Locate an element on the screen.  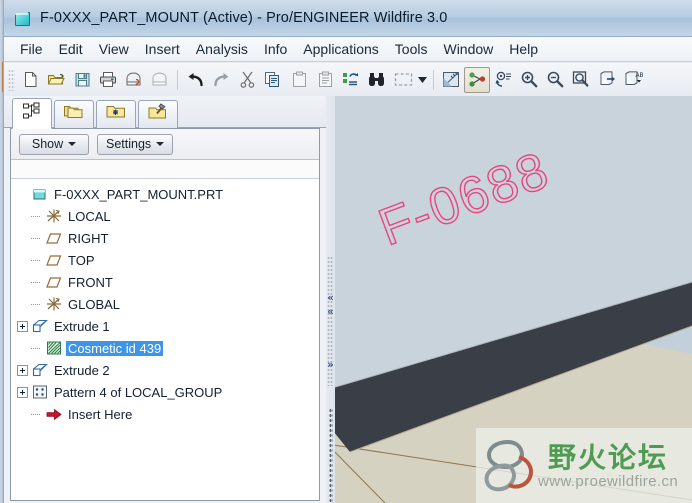
tree-item-label: Pattern 4 of LOCAL_GROUP is located at coordinates (138, 392).